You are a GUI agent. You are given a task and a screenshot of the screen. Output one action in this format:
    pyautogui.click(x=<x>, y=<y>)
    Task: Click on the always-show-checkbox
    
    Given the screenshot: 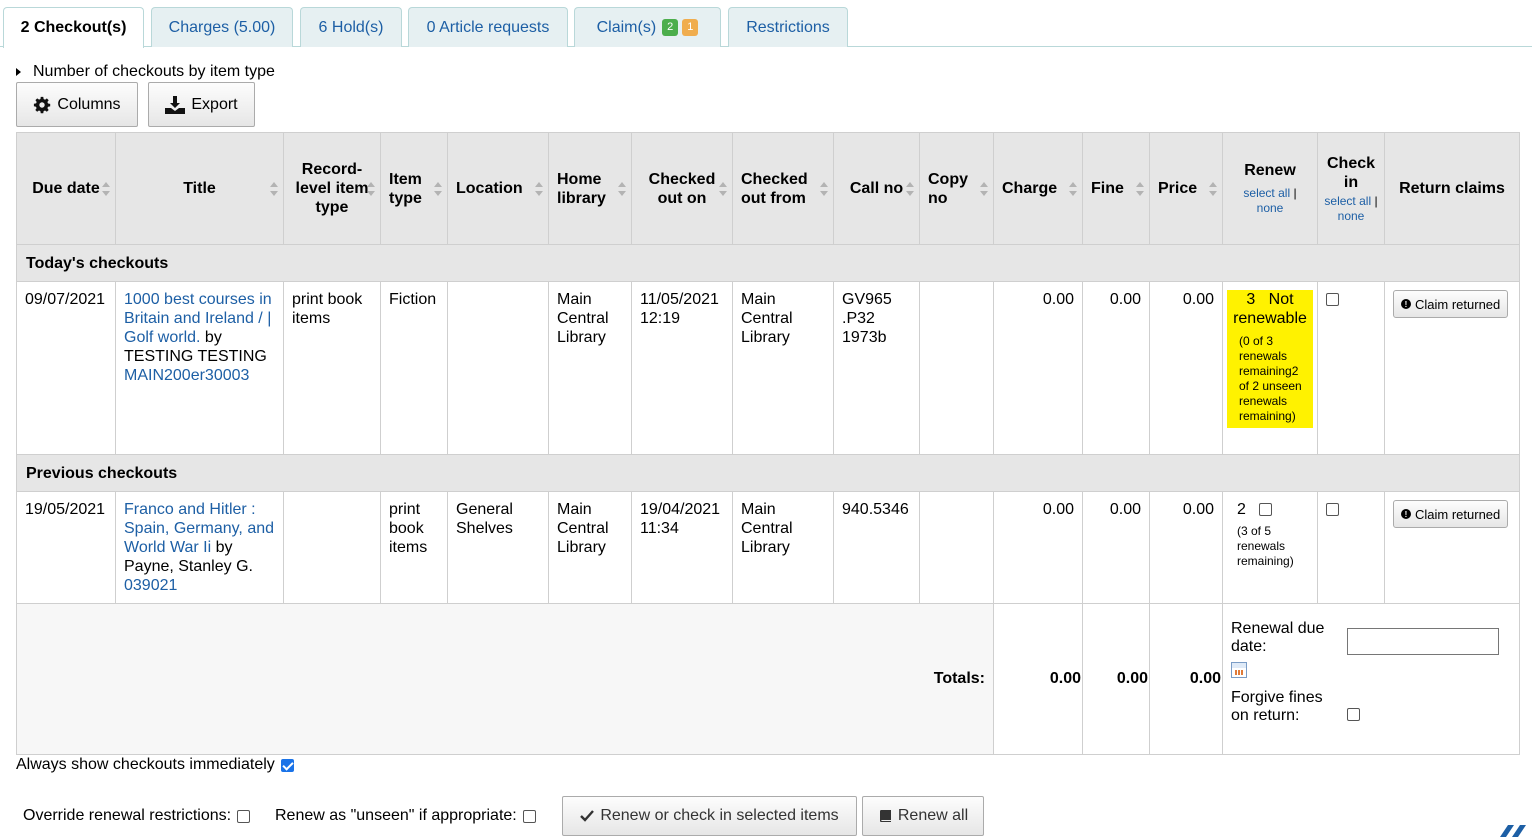 What is the action you would take?
    pyautogui.click(x=287, y=765)
    